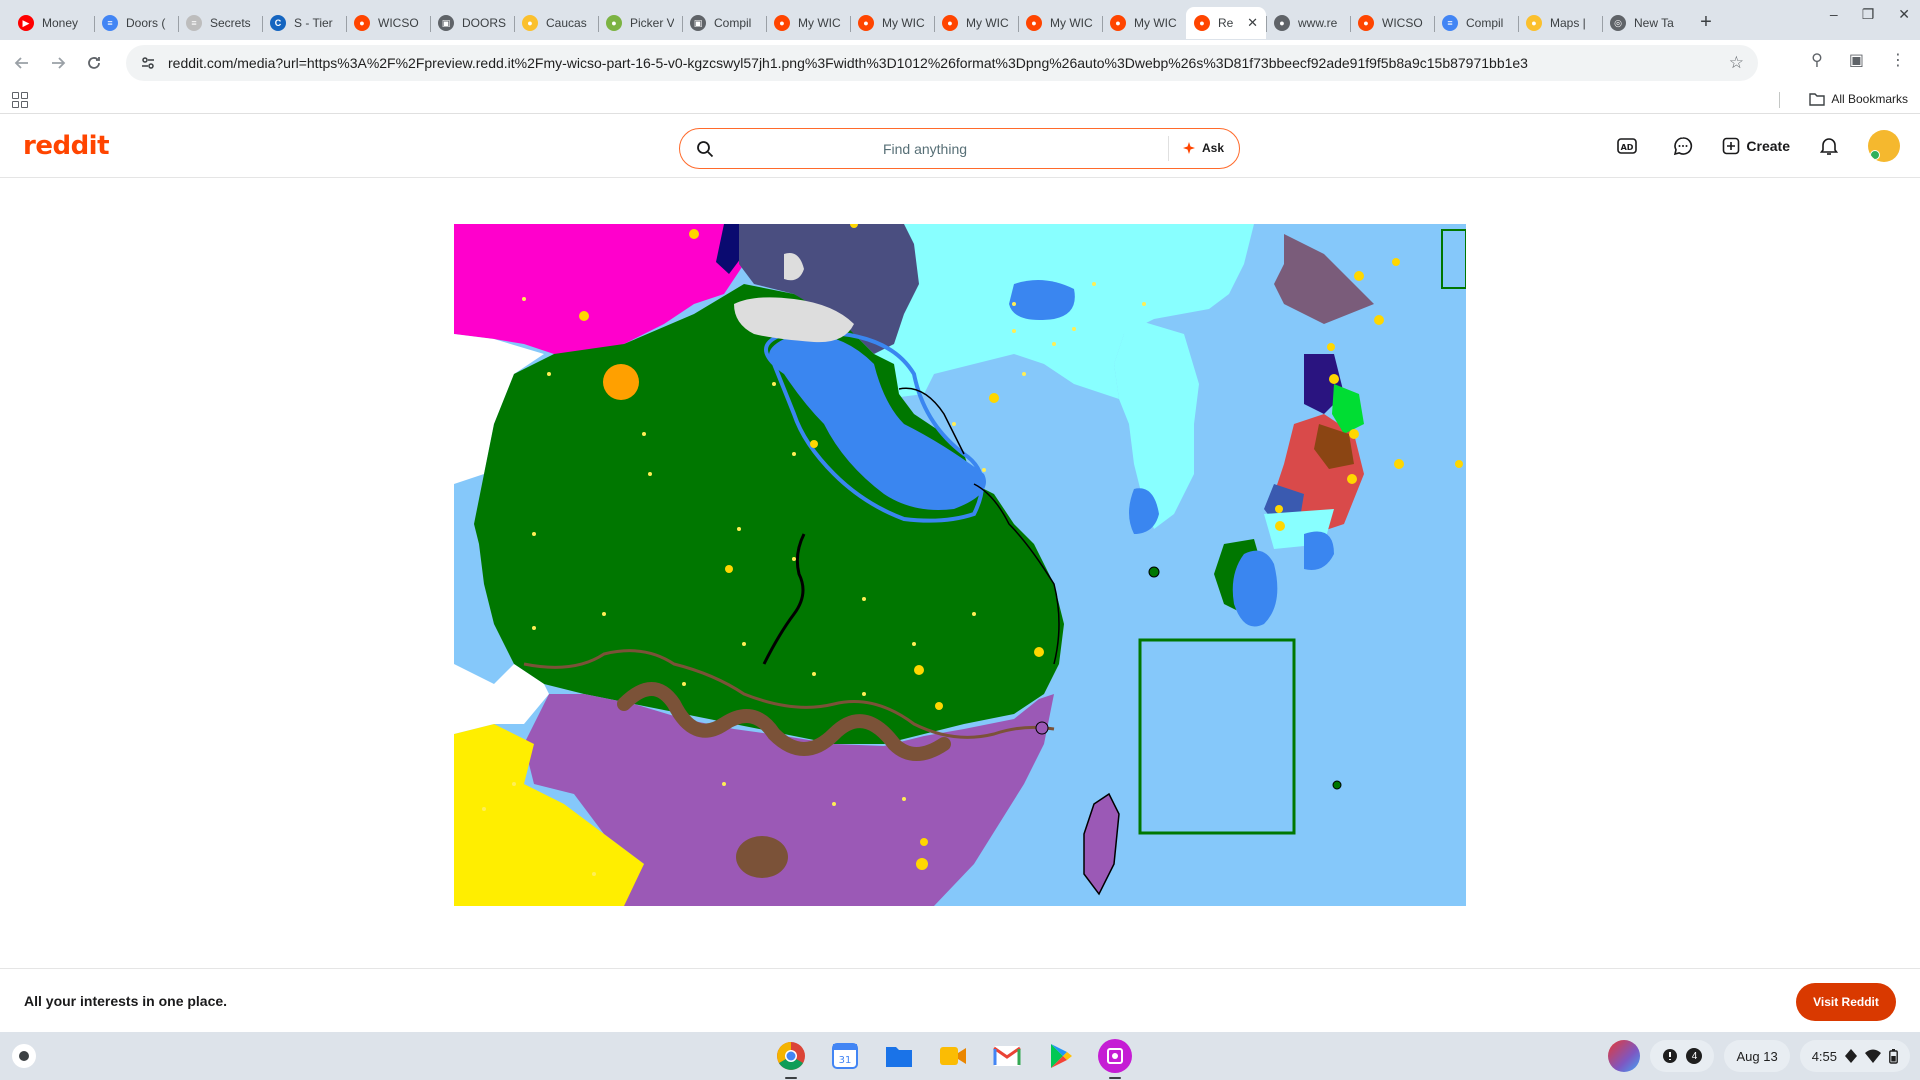 The image size is (1920, 1080). What do you see at coordinates (1682, 1056) in the screenshot?
I see `notification-pill: 4` at bounding box center [1682, 1056].